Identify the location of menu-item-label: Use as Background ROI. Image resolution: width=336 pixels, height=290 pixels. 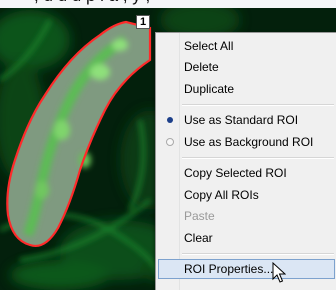
(249, 142).